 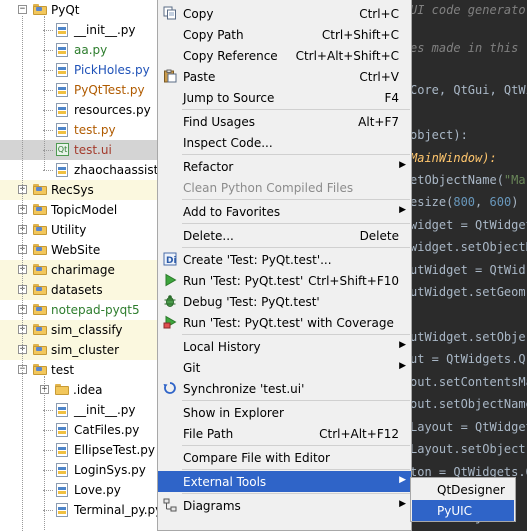 I want to click on tree-item: PyQtTest.py, so click(x=80, y=90).